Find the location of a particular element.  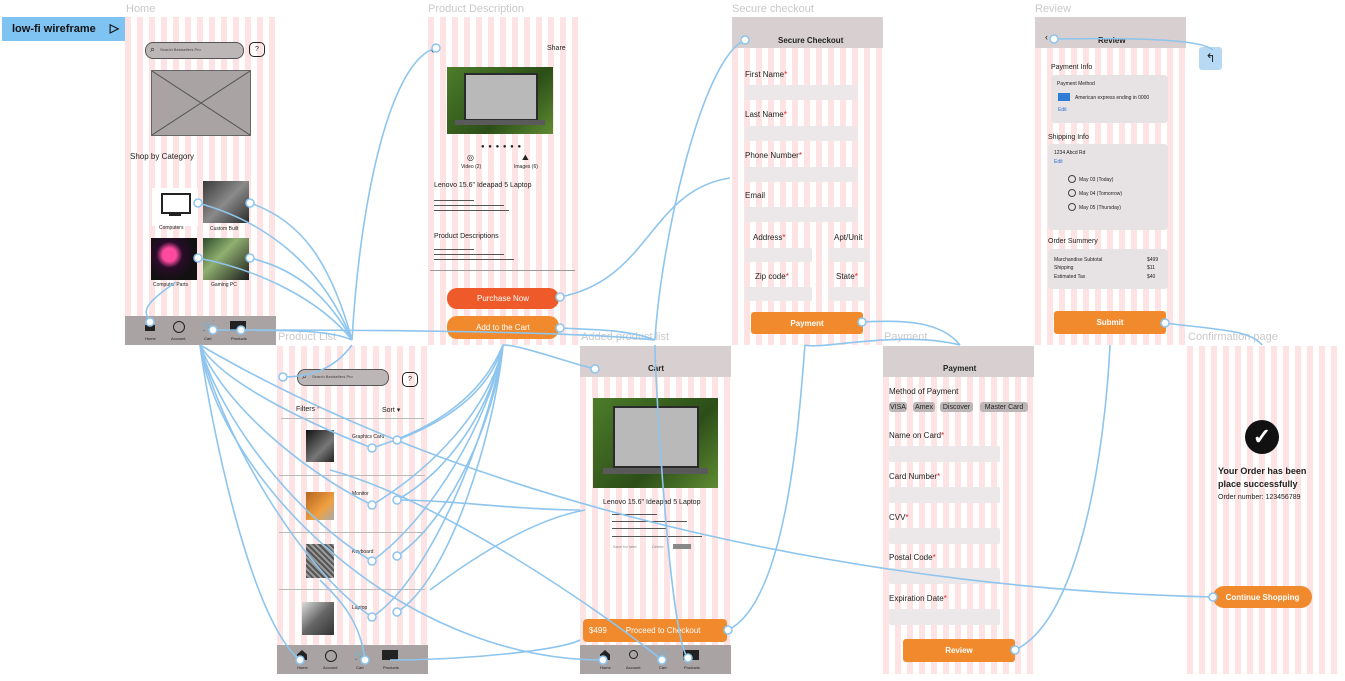

wireframe-badge: low-fi wireframe ▷ is located at coordinates (63, 29).